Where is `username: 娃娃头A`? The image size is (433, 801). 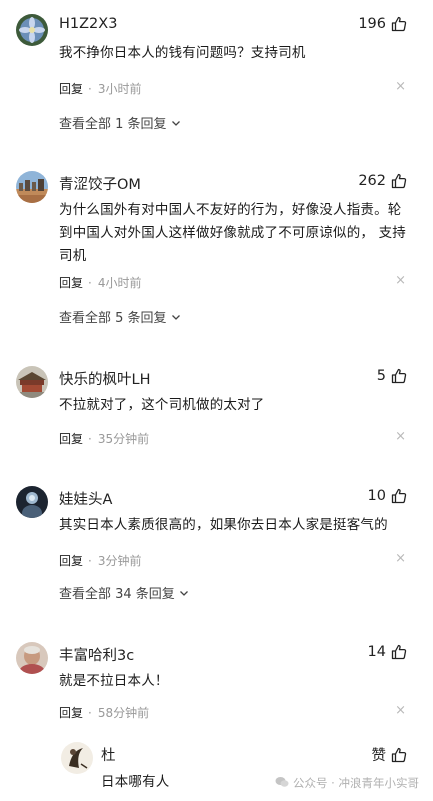 username: 娃娃头A is located at coordinates (85, 498).